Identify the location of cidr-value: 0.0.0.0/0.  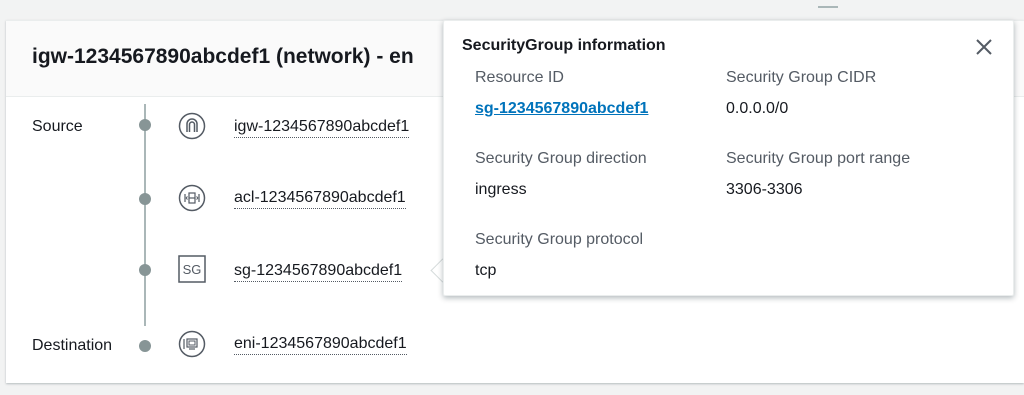
(757, 108).